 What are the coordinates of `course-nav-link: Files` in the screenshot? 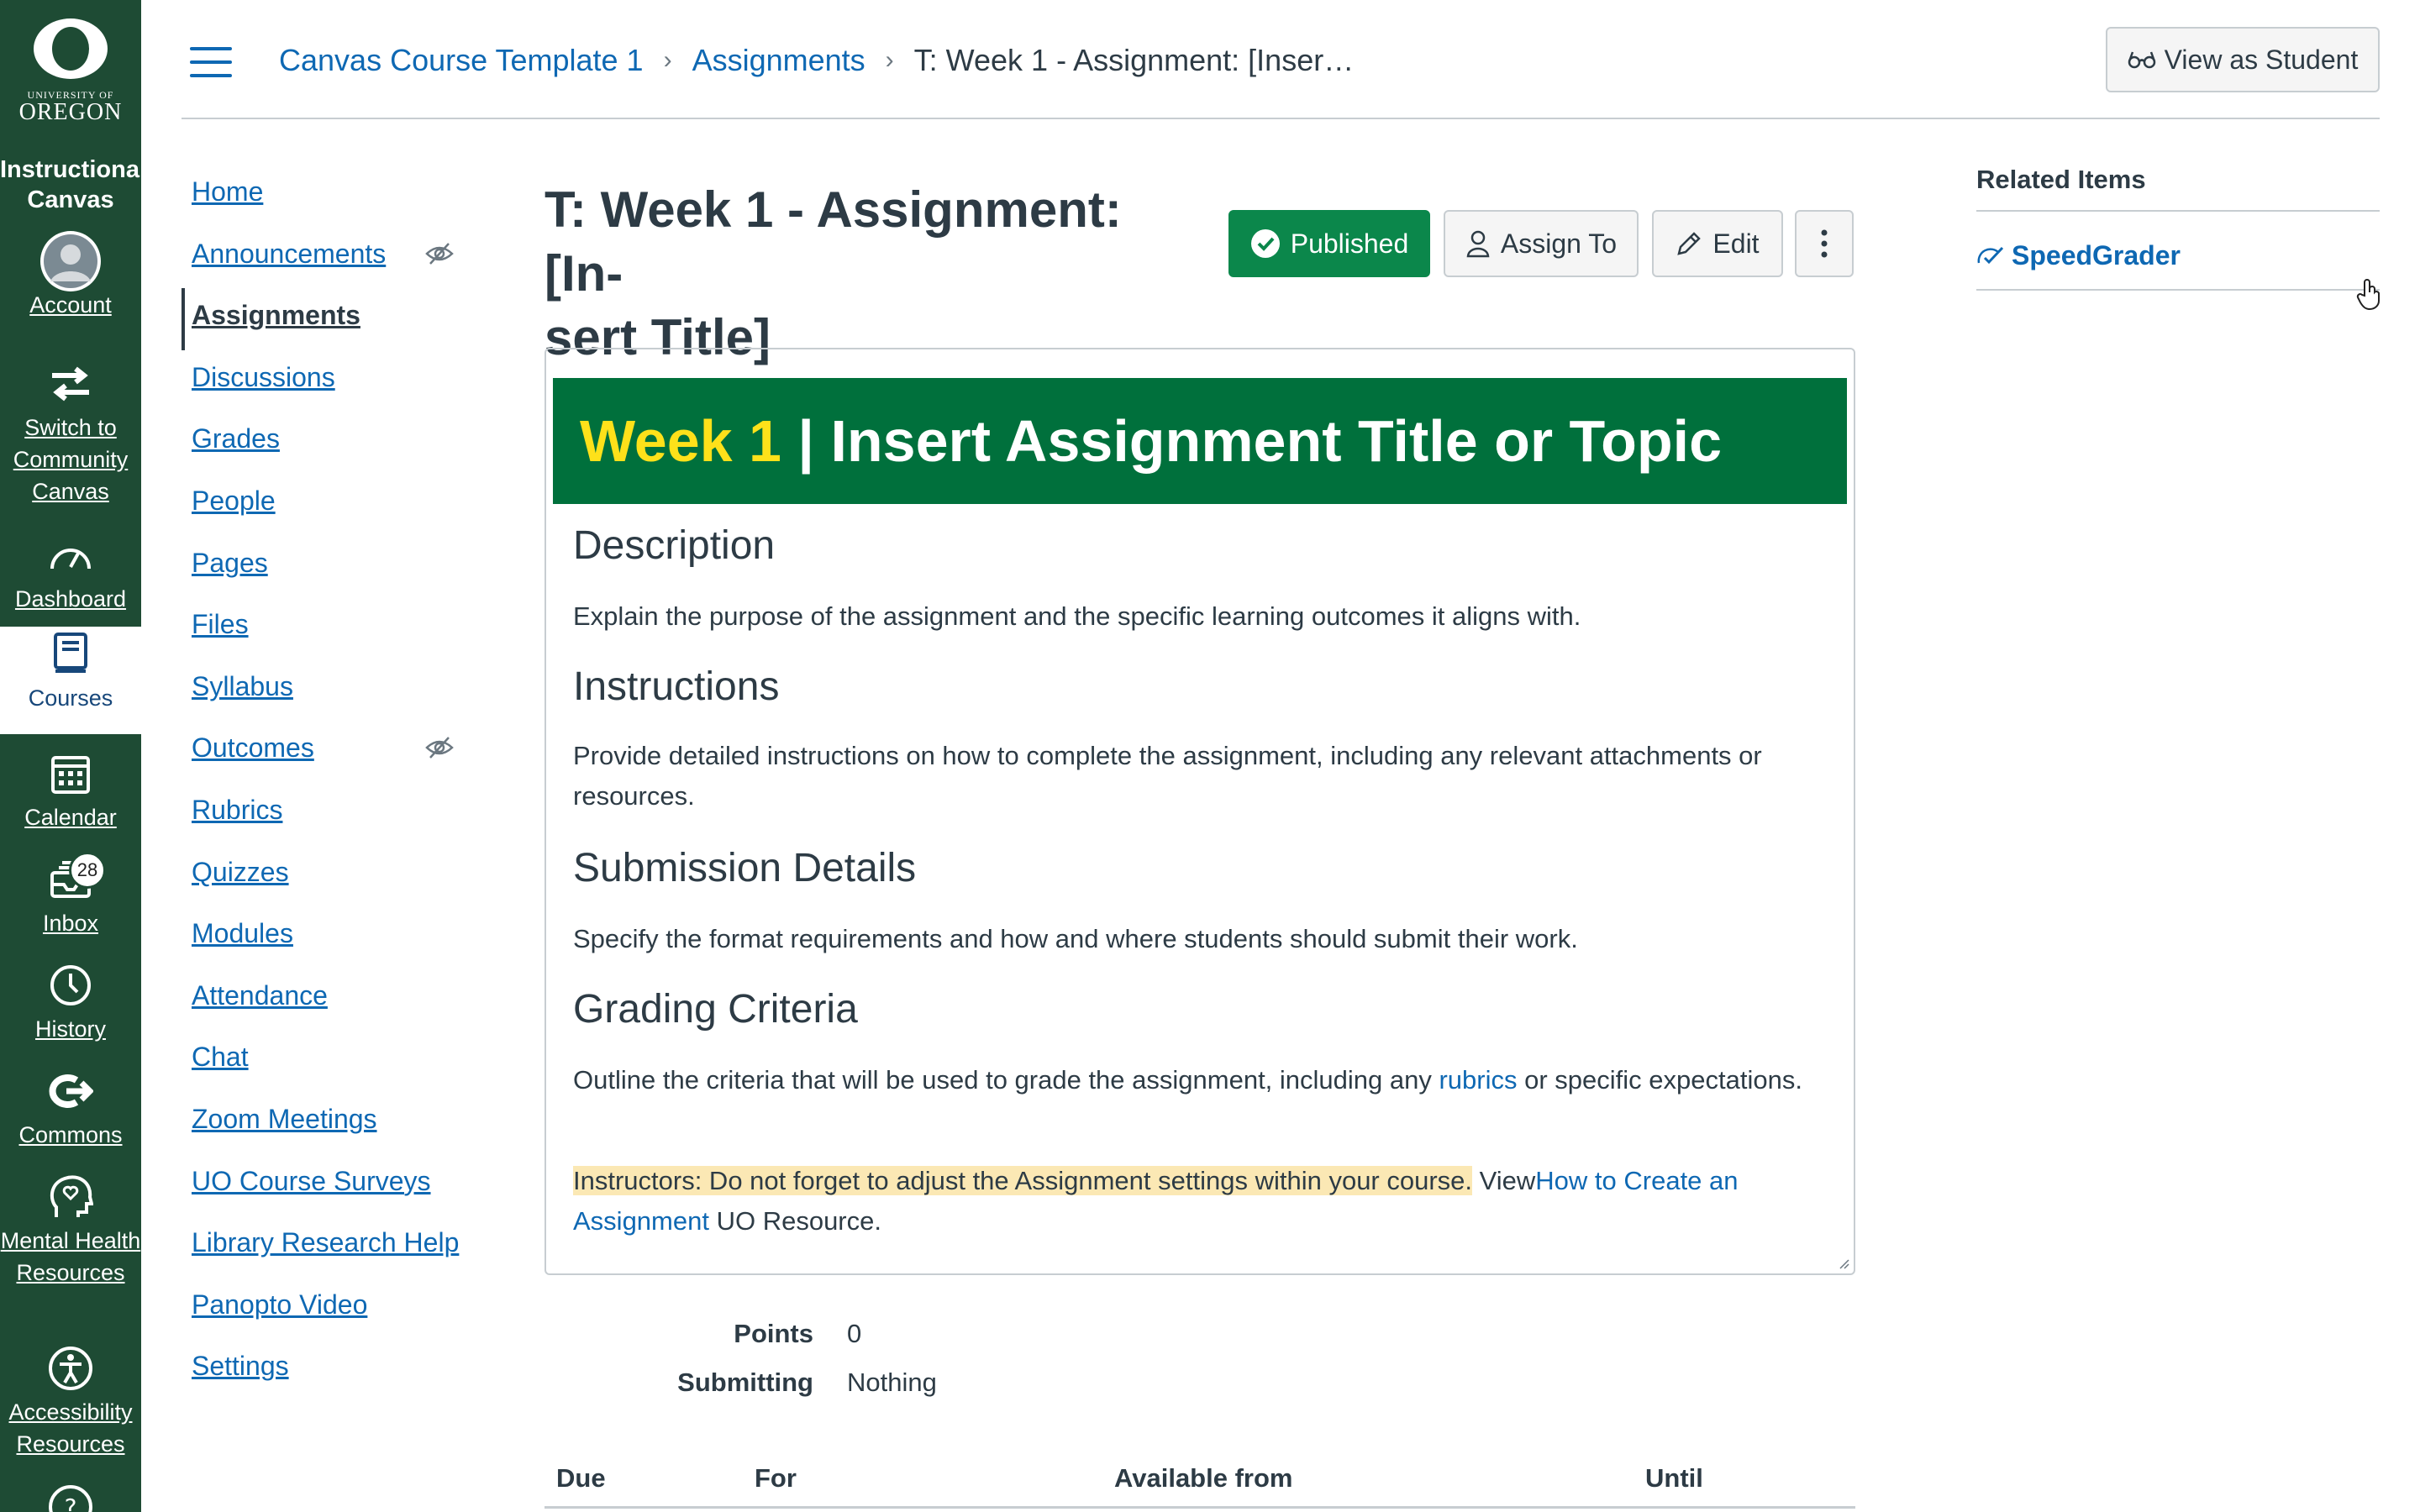 It's located at (220, 624).